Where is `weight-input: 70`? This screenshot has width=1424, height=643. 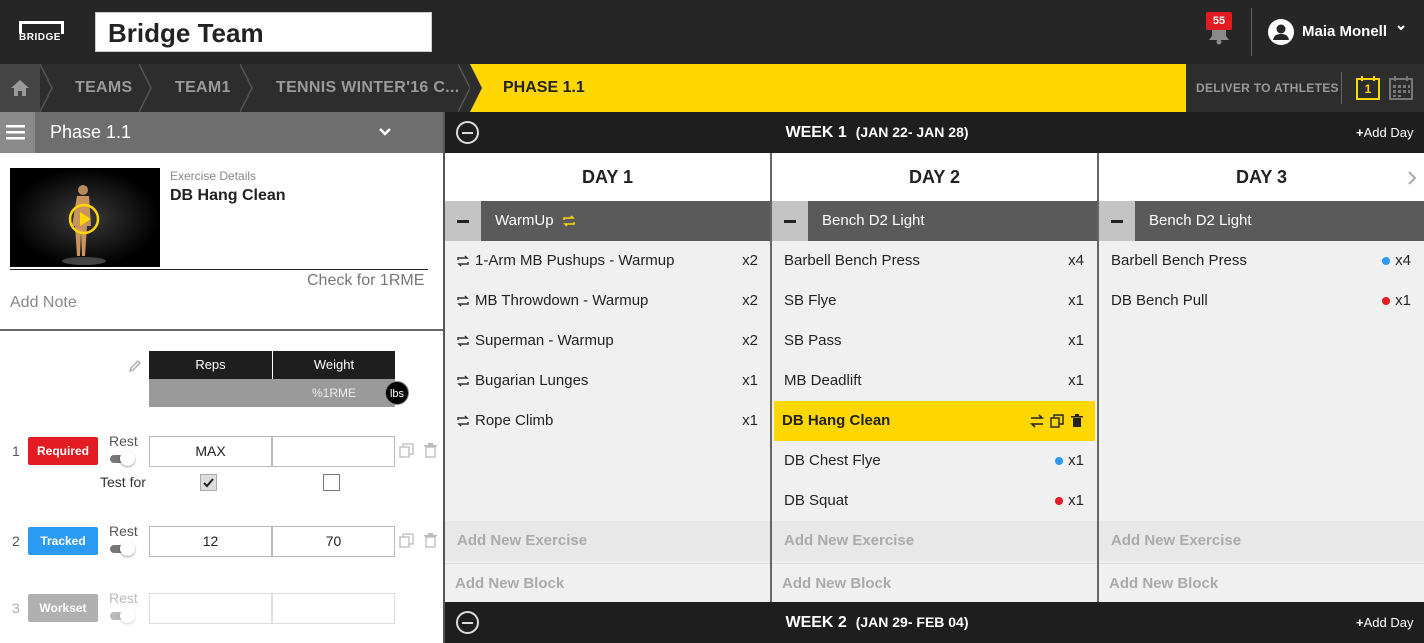
weight-input: 70 is located at coordinates (333, 541).